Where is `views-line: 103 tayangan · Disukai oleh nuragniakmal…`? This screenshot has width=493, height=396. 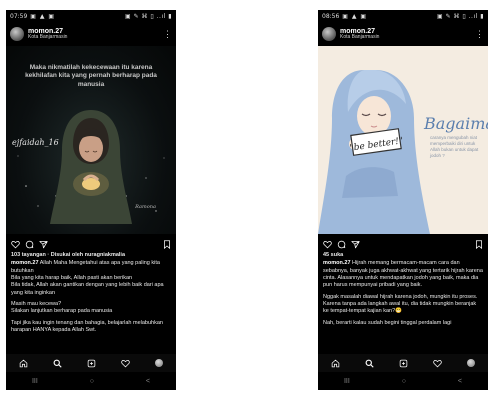
views-line: 103 tayangan · Disukai oleh nuragniakmal… is located at coordinates (91, 255).